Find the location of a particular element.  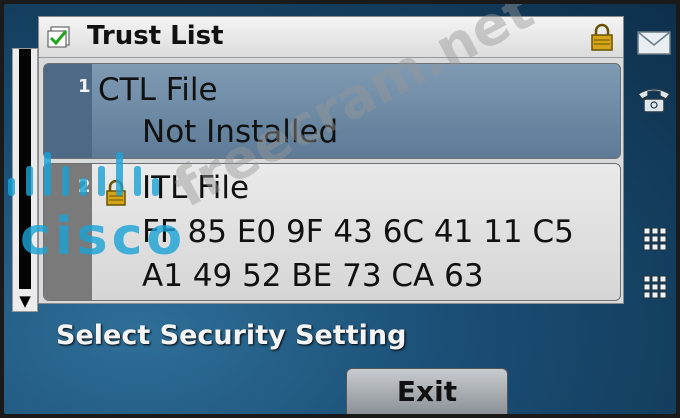

status-message: Select Security Setting is located at coordinates (231, 335).